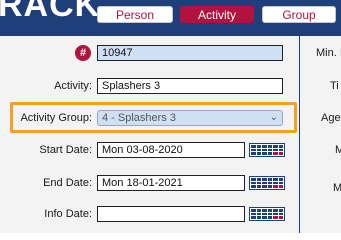 This screenshot has height=240, width=341. What do you see at coordinates (50, 12) in the screenshot?
I see `app-logo: RACK` at bounding box center [50, 12].